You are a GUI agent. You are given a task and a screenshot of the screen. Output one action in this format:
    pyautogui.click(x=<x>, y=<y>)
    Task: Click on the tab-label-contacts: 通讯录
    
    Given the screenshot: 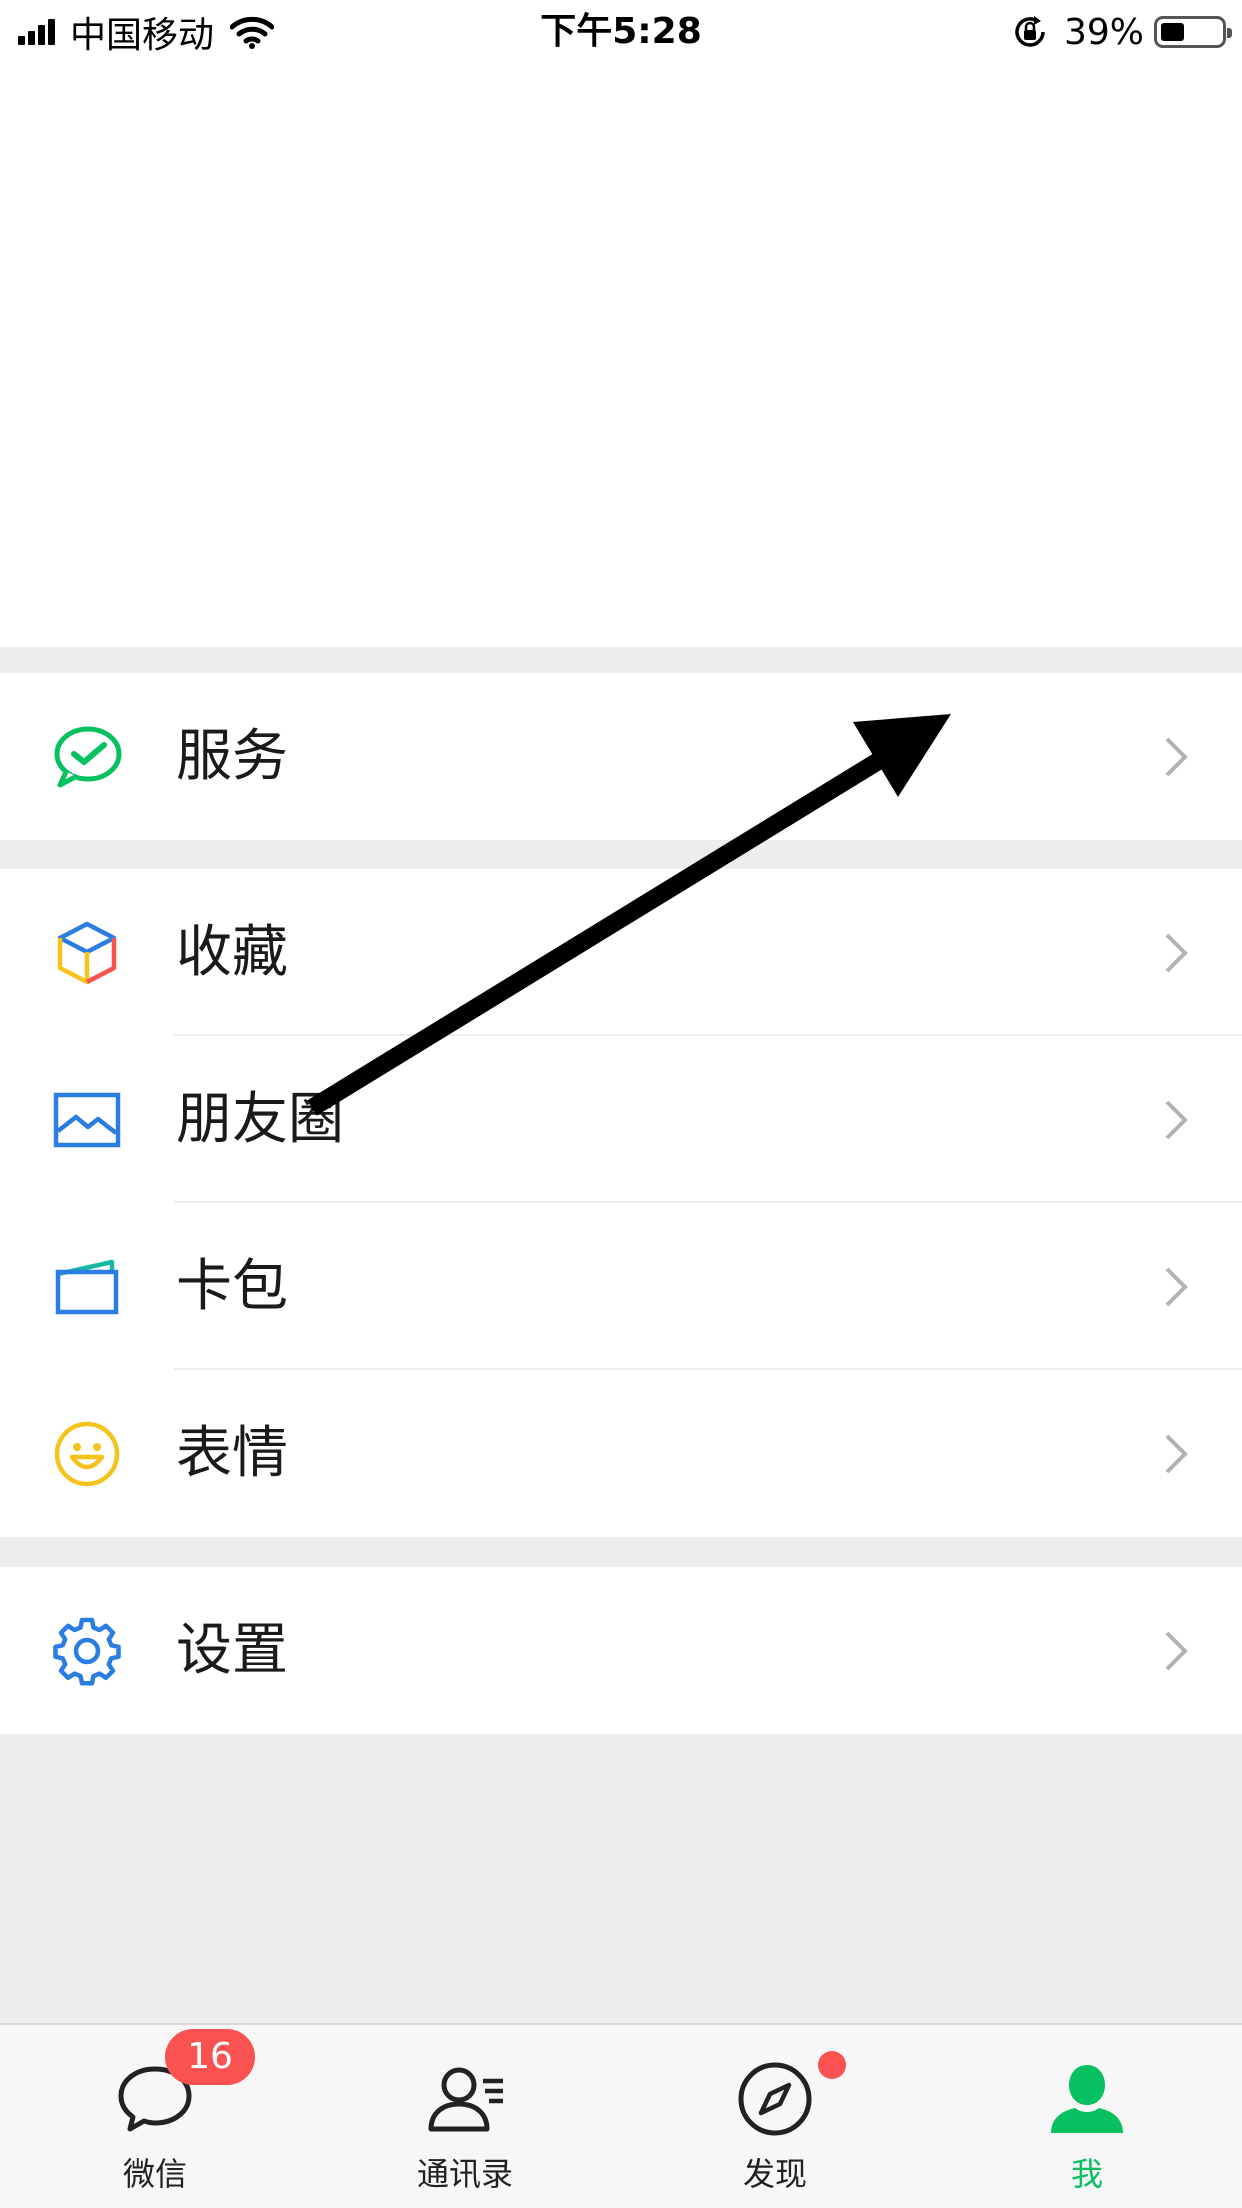 What is the action you would take?
    pyautogui.click(x=464, y=2174)
    